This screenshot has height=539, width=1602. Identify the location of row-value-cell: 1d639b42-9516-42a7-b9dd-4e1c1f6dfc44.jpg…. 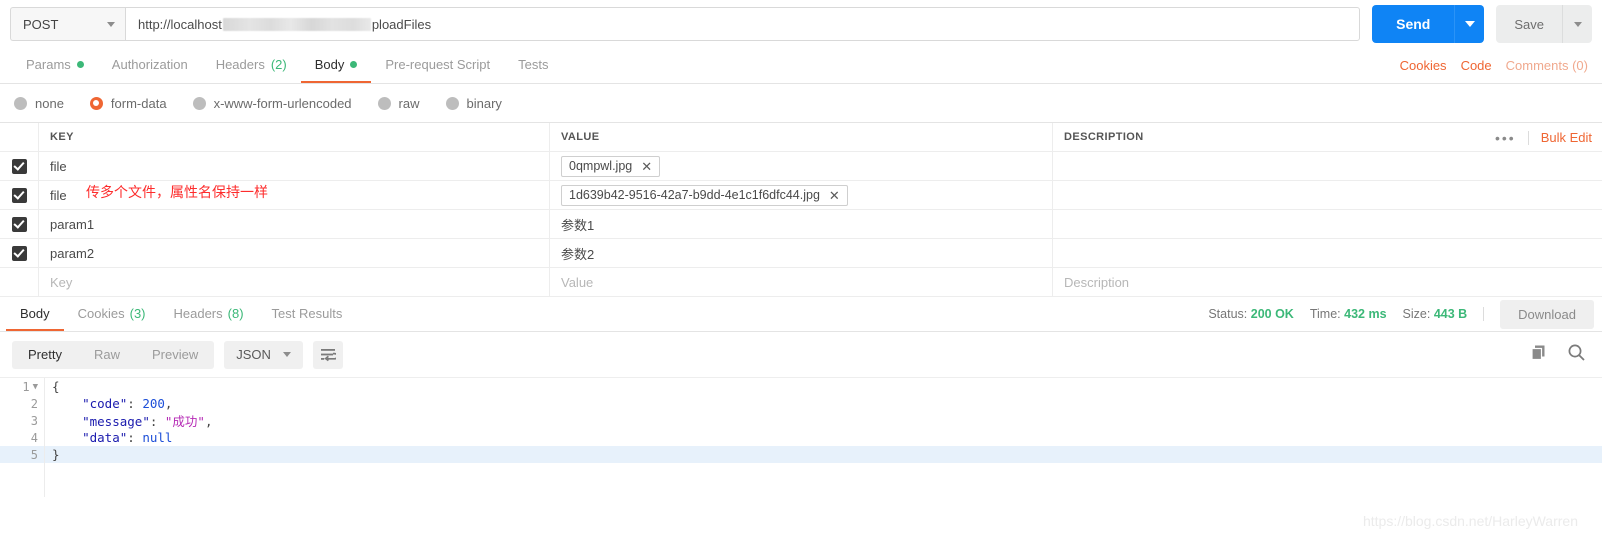
(801, 195).